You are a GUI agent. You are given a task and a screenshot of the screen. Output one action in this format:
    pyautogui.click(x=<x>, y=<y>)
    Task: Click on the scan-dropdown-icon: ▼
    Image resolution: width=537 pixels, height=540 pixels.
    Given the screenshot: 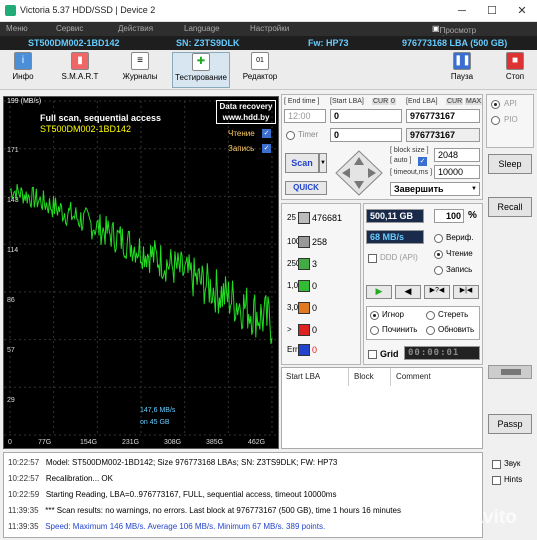 What is the action you would take?
    pyautogui.click(x=323, y=163)
    